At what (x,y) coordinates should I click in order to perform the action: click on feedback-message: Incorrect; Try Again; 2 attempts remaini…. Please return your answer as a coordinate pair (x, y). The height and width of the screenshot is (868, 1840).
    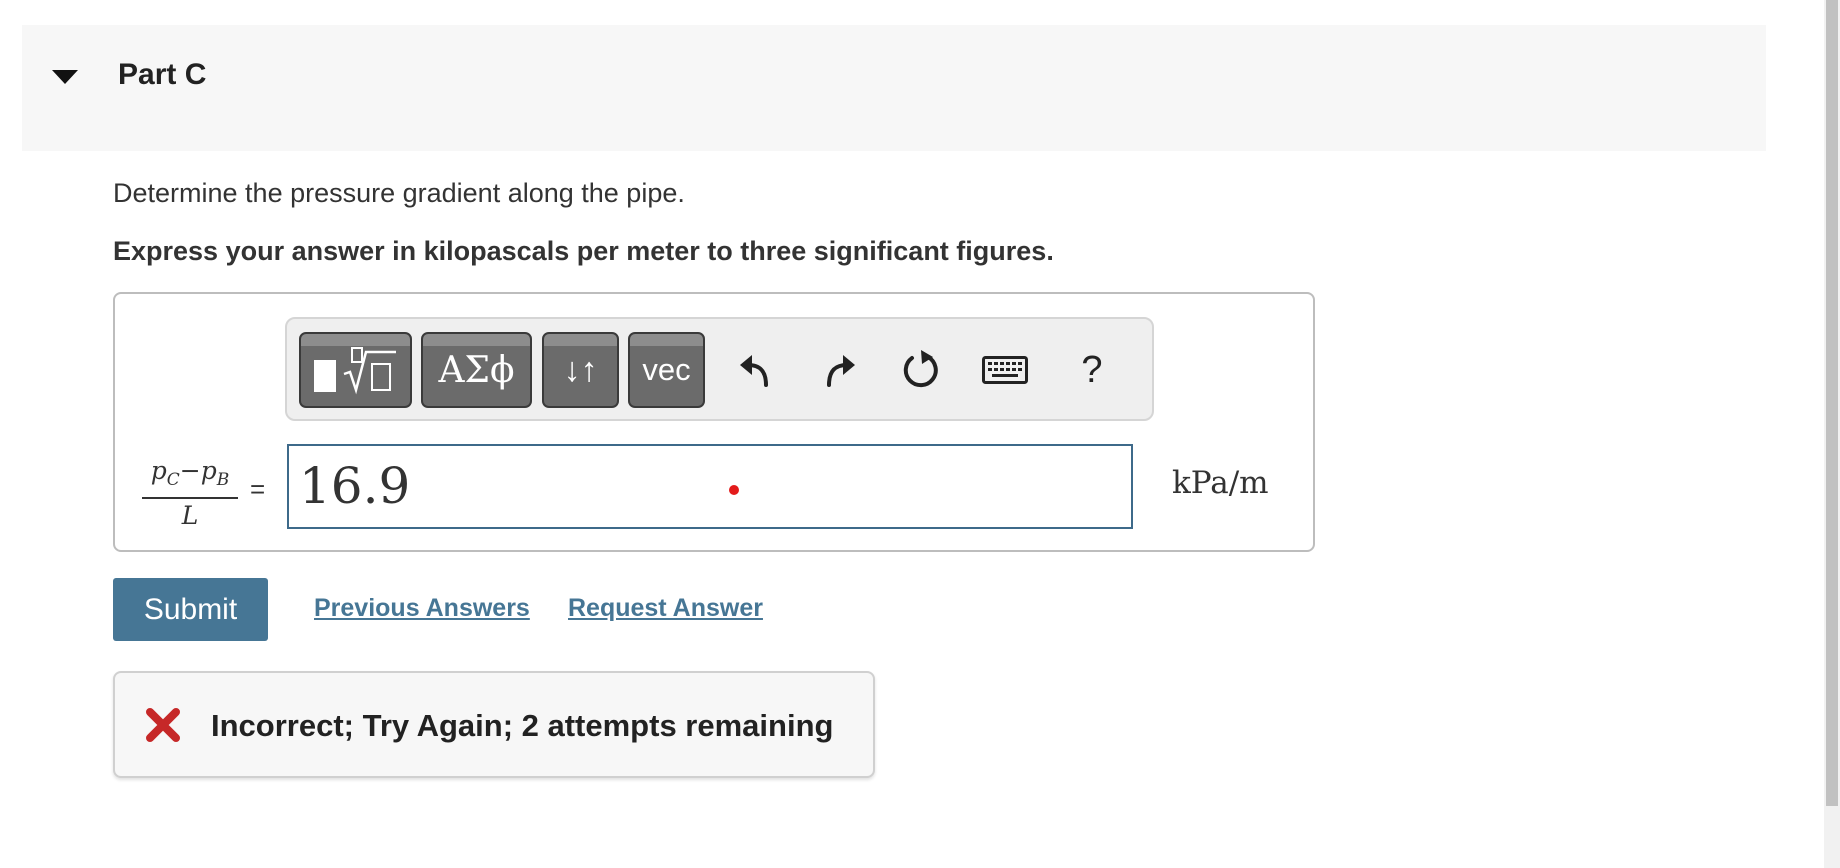
    Looking at the image, I should click on (522, 725).